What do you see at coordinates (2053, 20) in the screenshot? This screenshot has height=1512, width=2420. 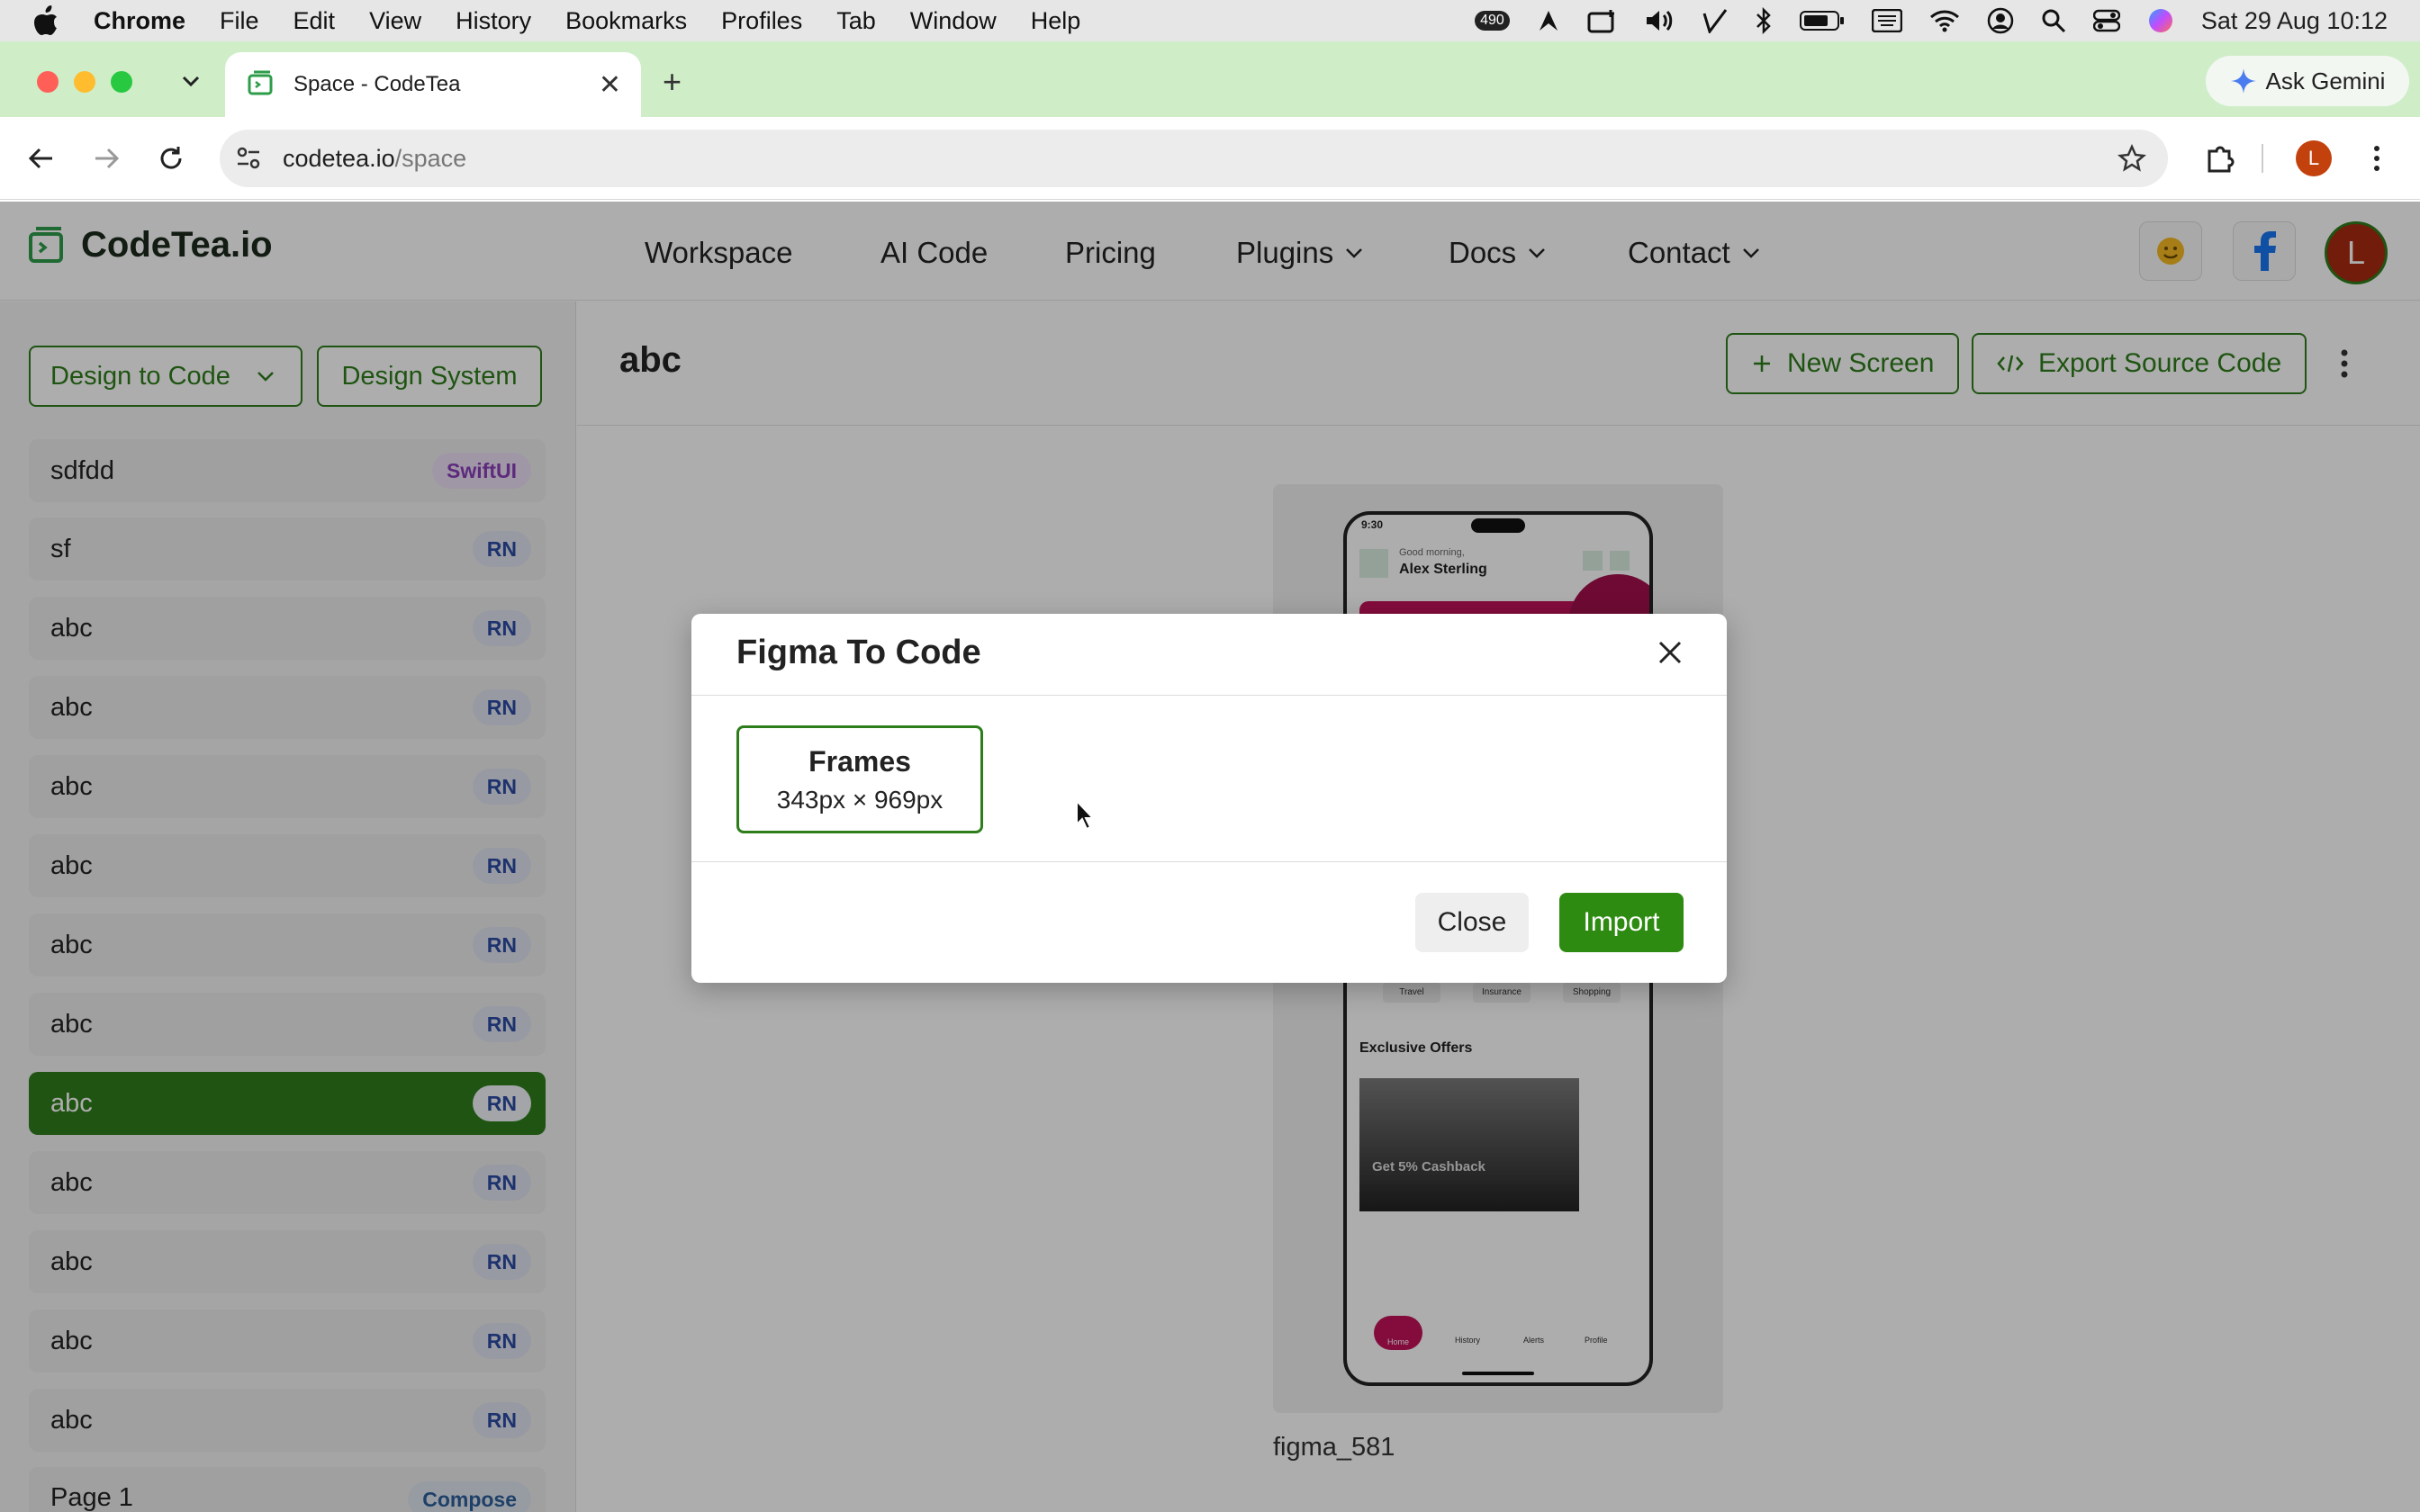 I see `spotlight-search-icon` at bounding box center [2053, 20].